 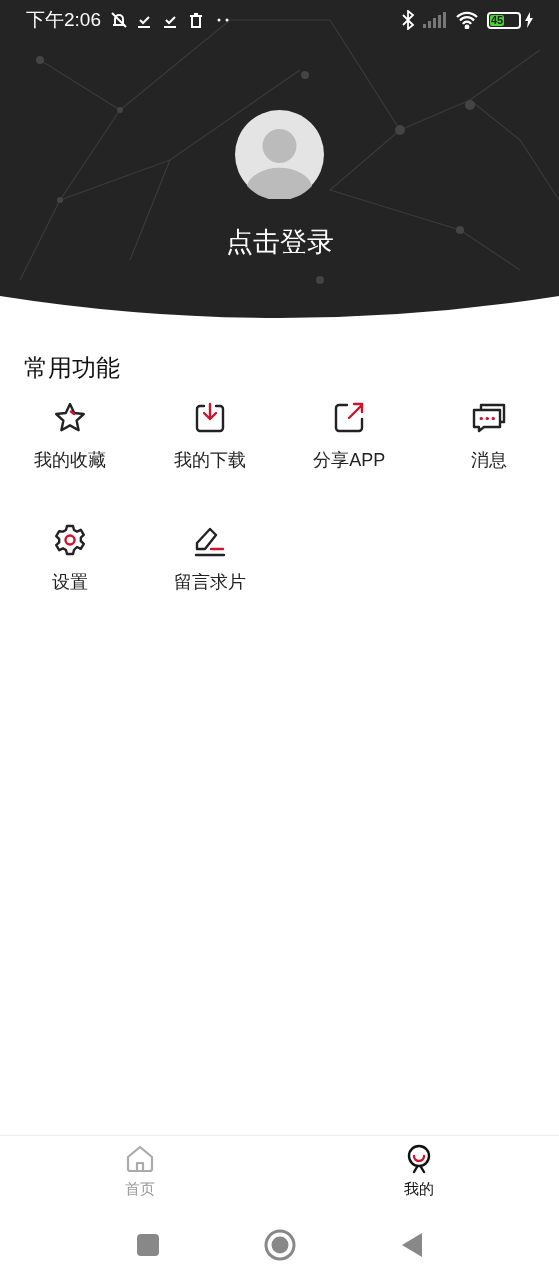 I want to click on feature-button: 消息, so click(x=489, y=446).